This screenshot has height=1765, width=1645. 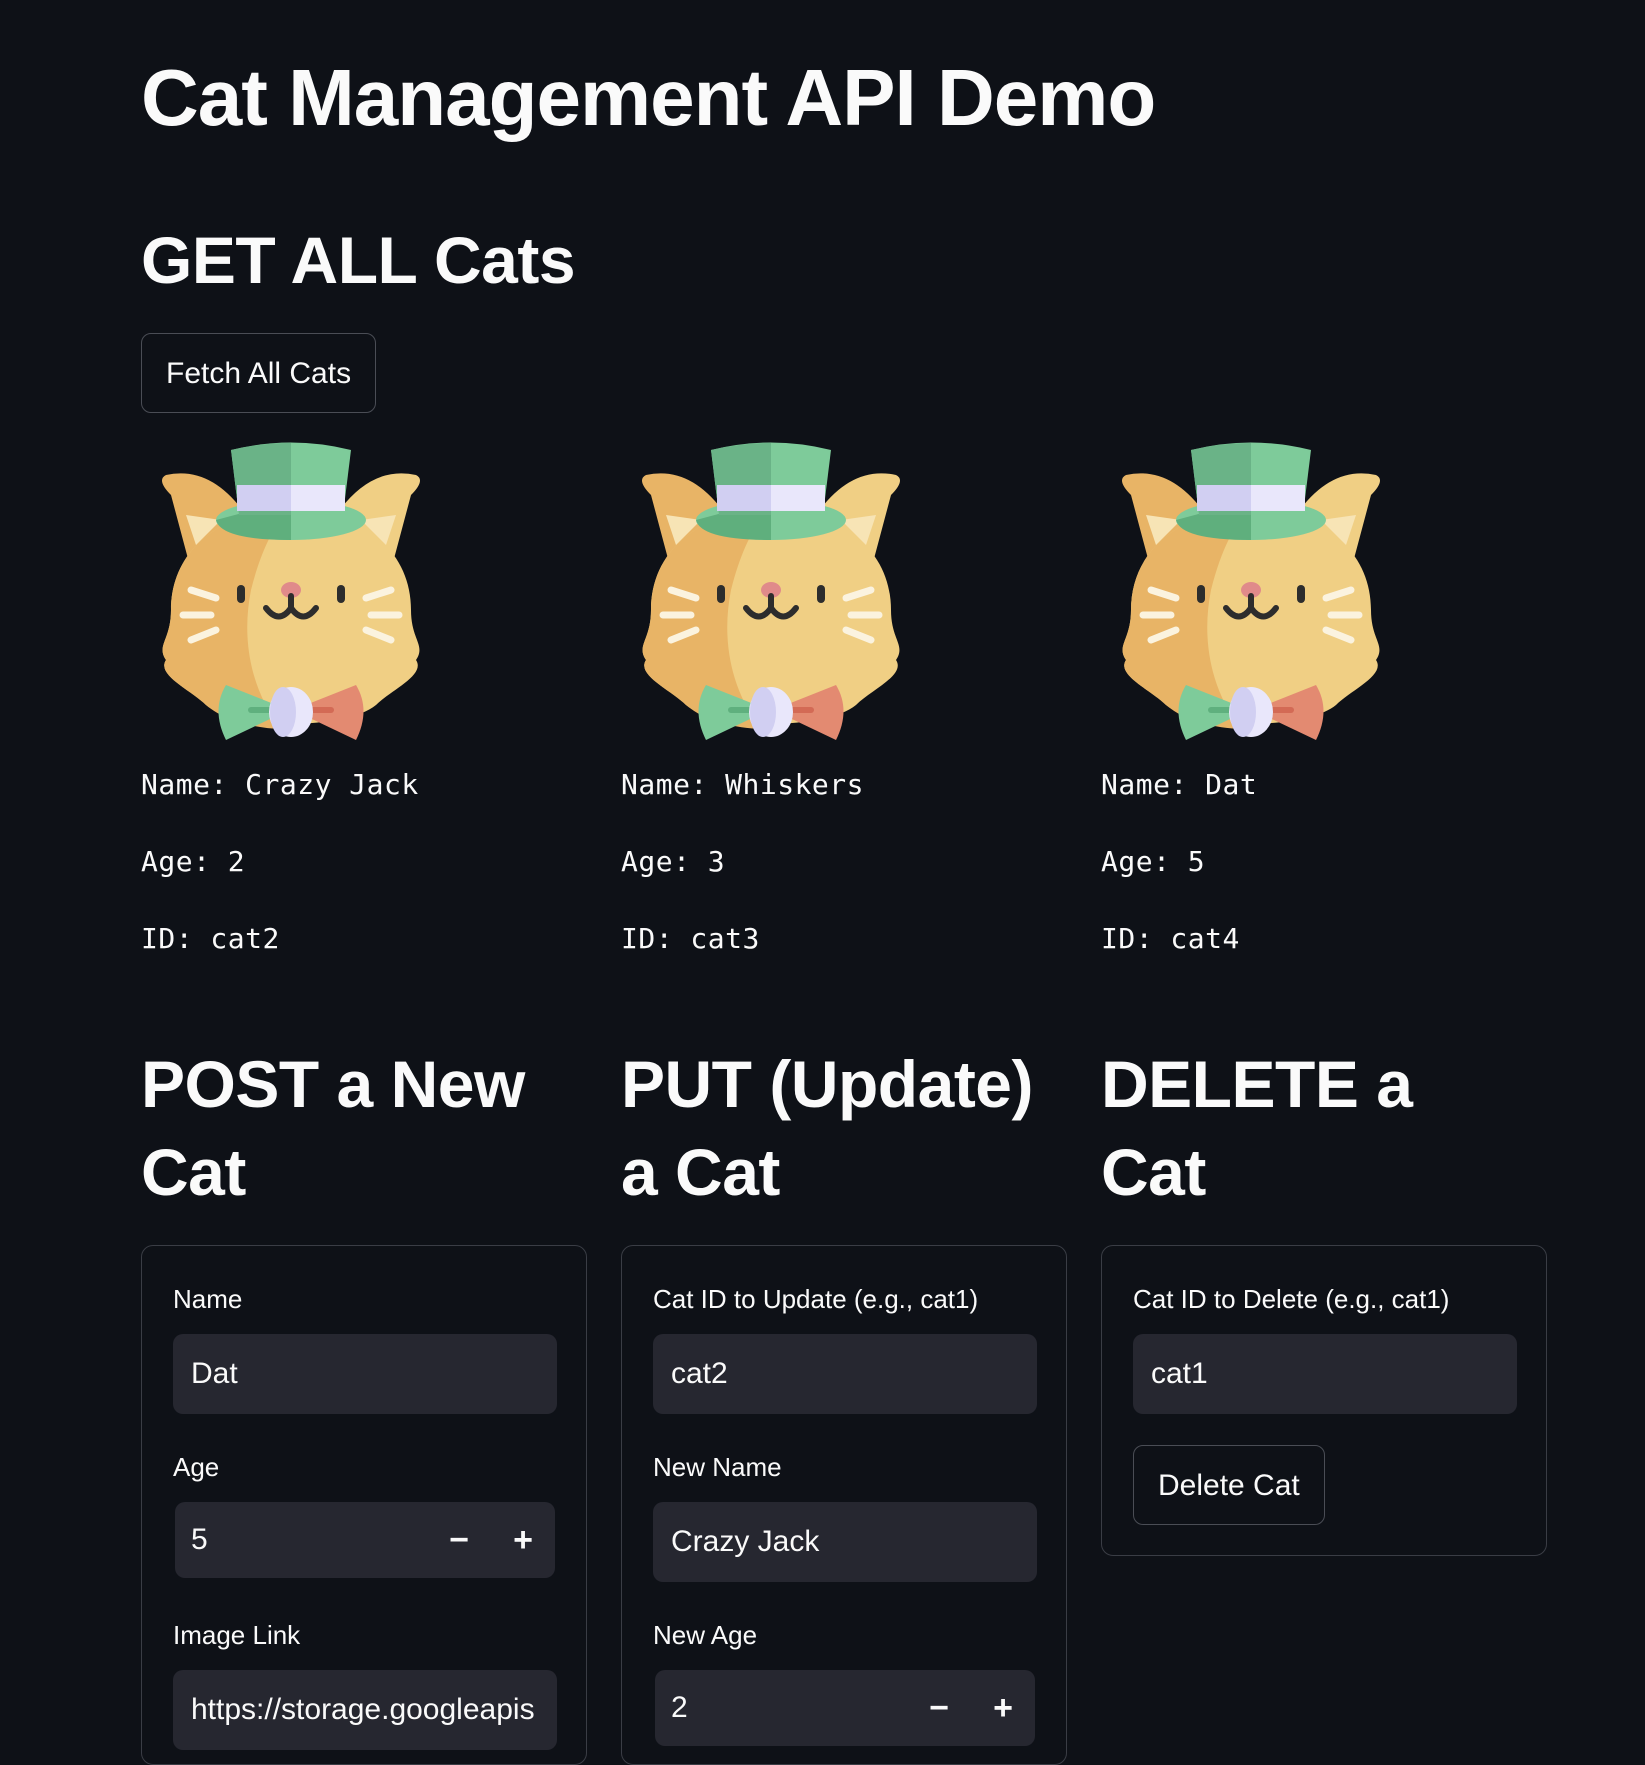 I want to click on new-age-value: 2, so click(x=679, y=1708).